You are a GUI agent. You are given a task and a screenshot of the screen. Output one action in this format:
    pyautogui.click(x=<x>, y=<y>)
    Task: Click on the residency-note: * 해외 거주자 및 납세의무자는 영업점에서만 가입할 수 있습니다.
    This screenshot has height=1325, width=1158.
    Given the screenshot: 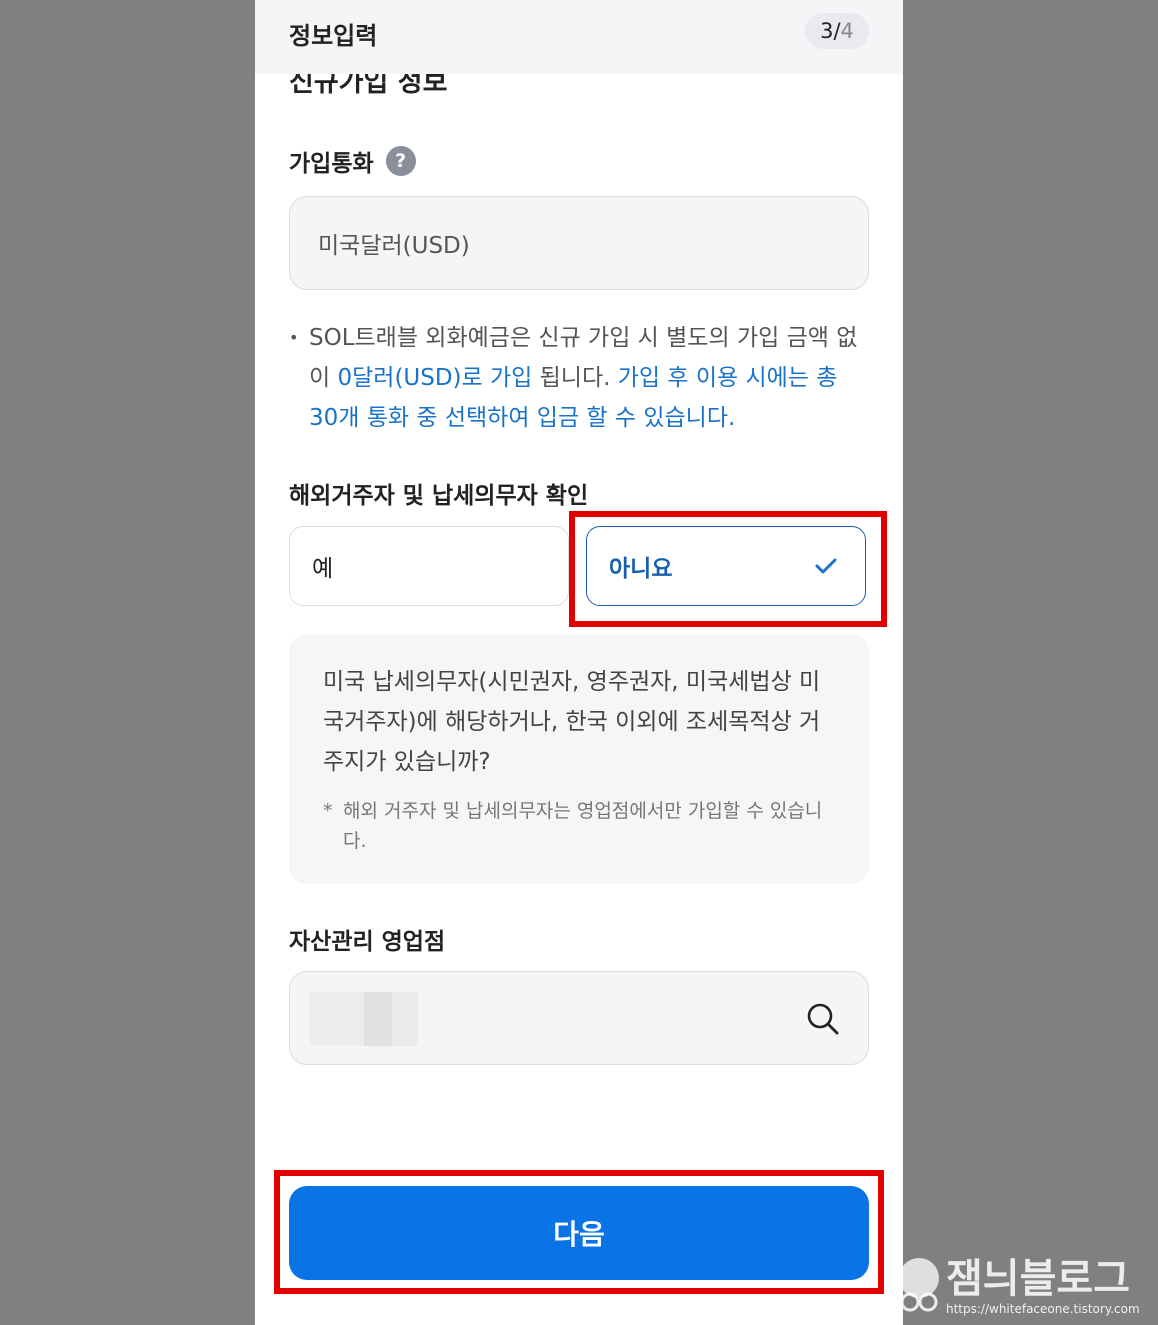 What is the action you would take?
    pyautogui.click(x=579, y=826)
    